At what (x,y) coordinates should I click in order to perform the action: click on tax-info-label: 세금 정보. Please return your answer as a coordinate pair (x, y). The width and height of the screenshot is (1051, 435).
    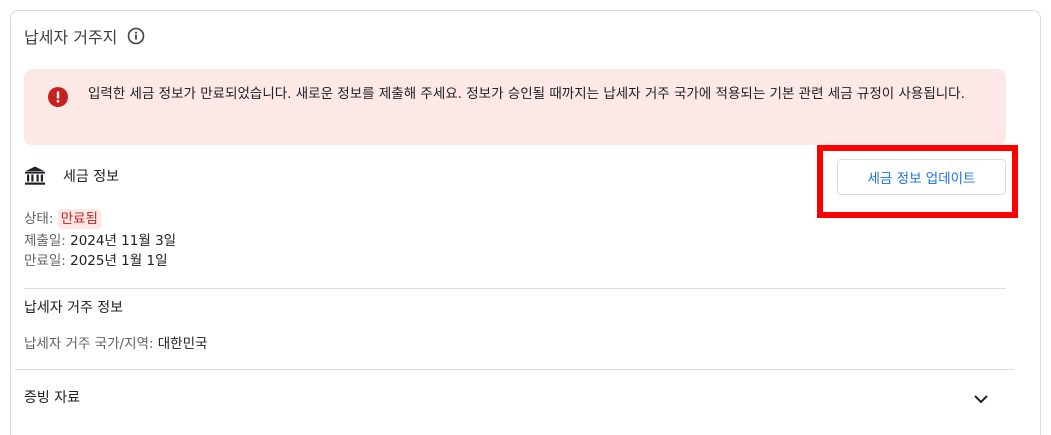
    Looking at the image, I should click on (91, 177).